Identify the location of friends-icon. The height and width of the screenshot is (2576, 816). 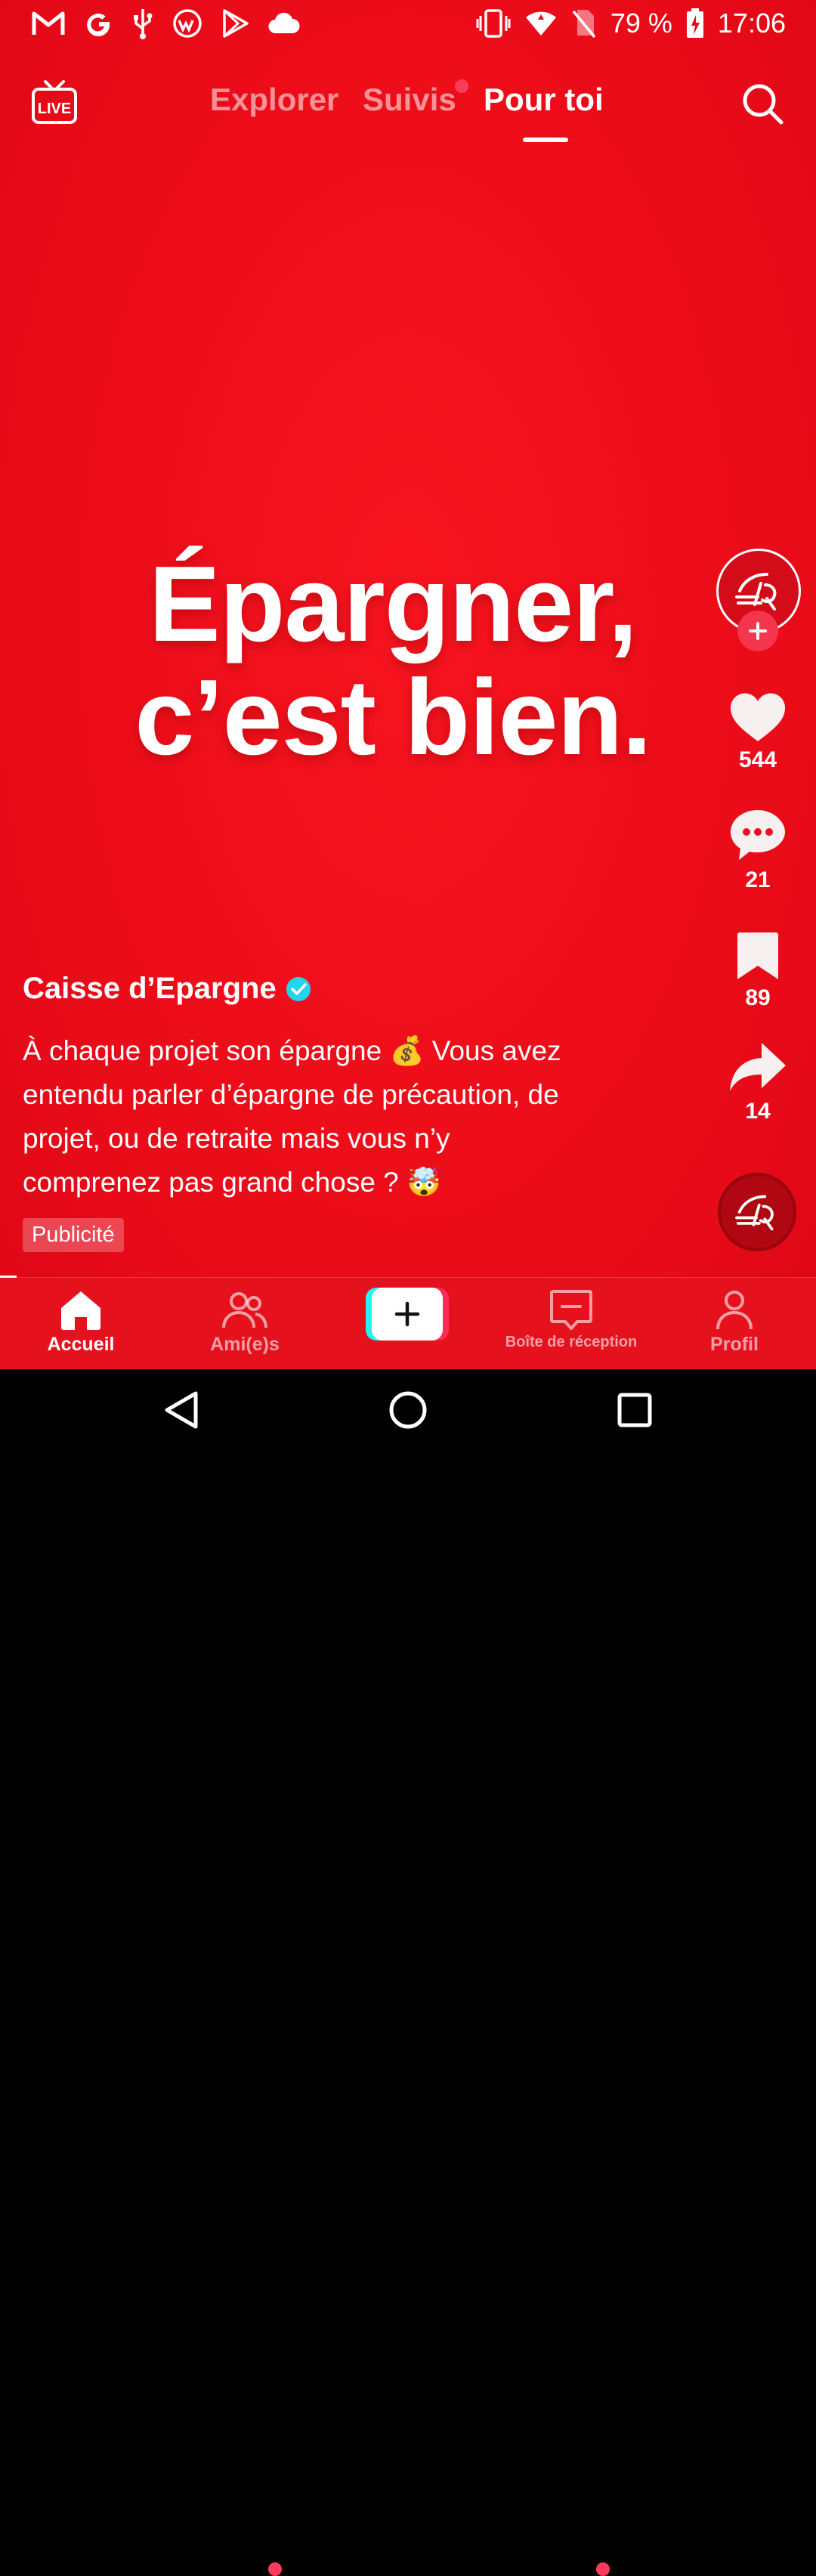
(244, 1310).